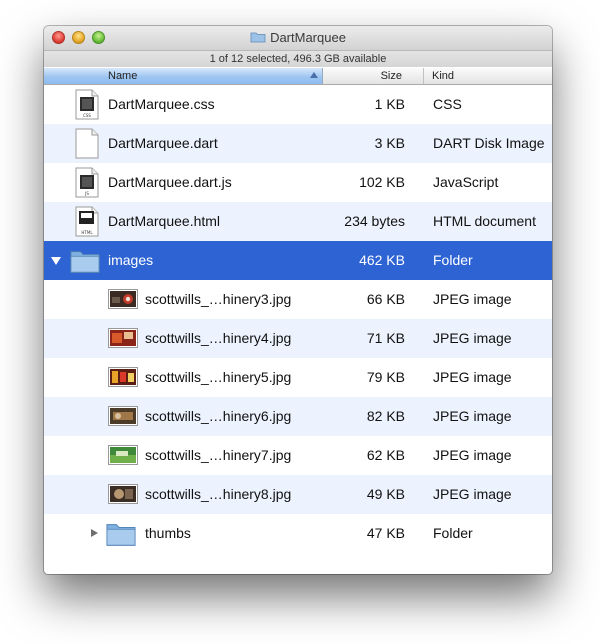 The image size is (600, 644). I want to click on column-size-label: Size, so click(391, 76).